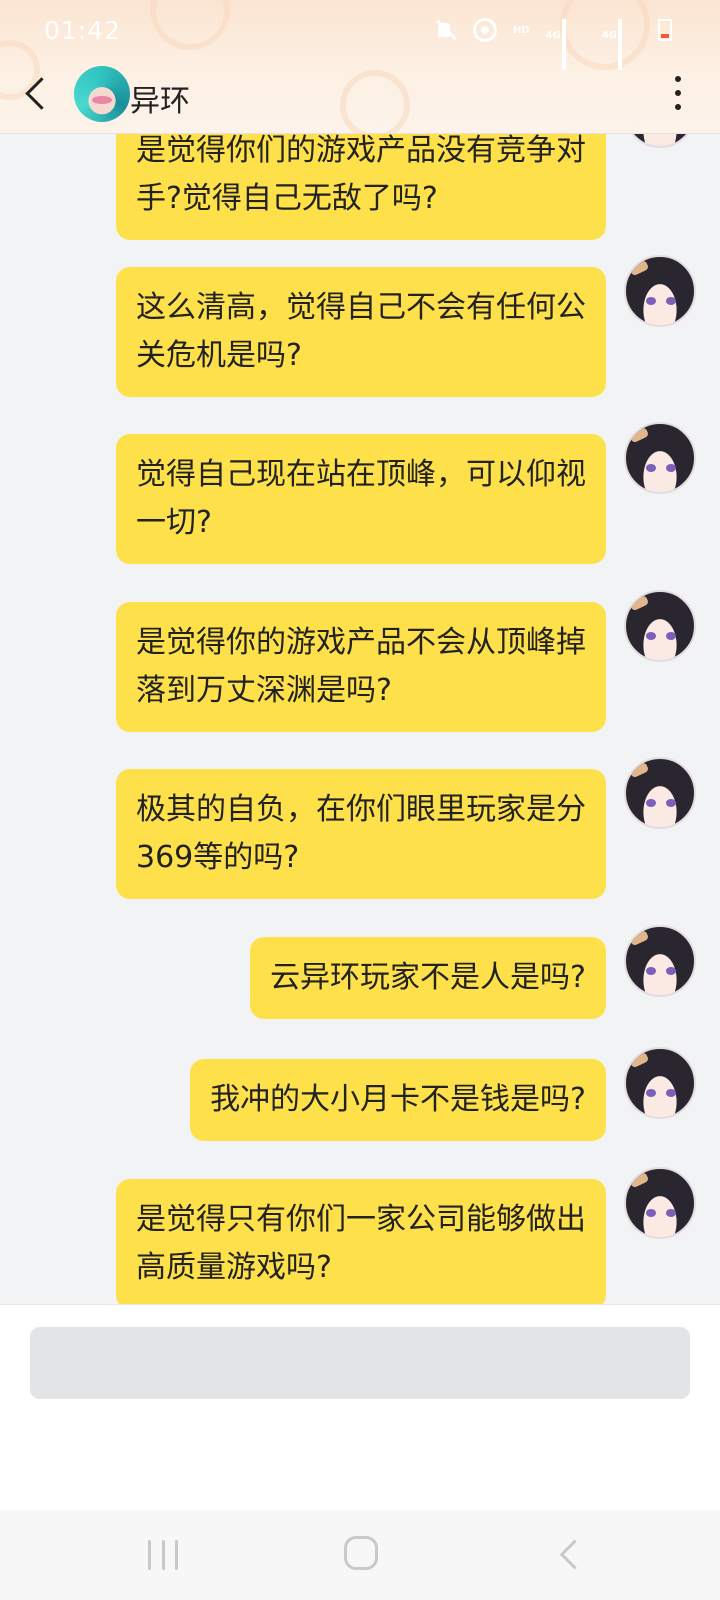  What do you see at coordinates (287, 198) in the screenshot?
I see `message-line: 手?觉得自己无敌了吗?` at bounding box center [287, 198].